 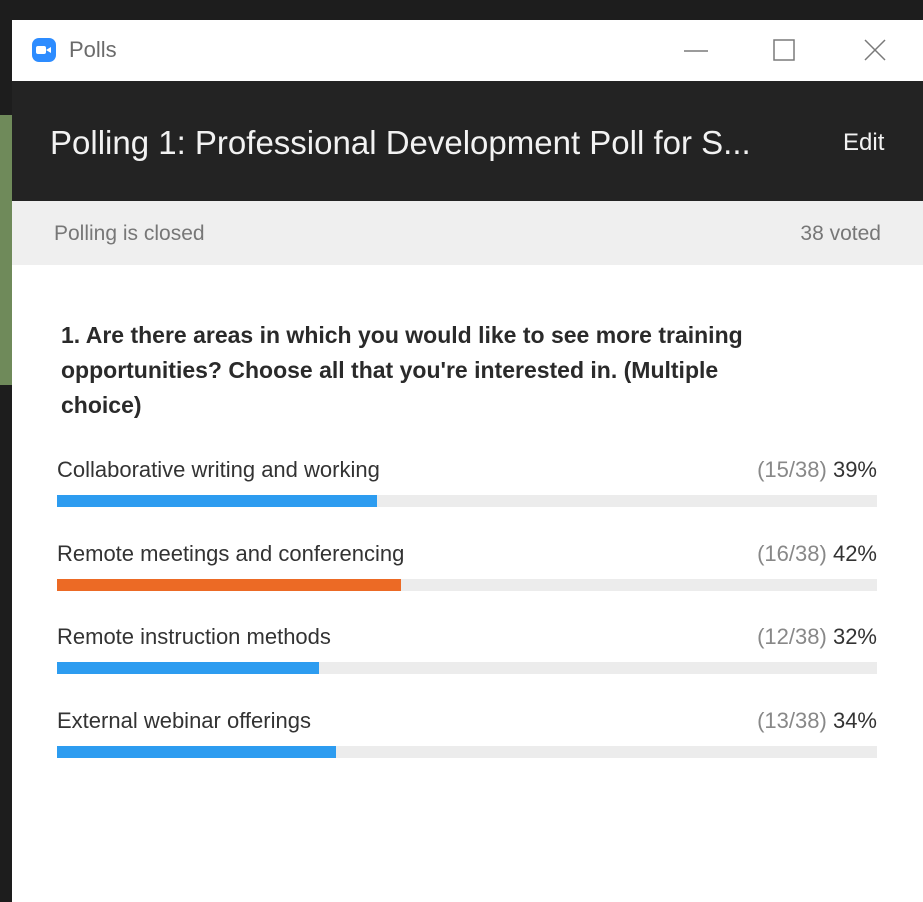 What do you see at coordinates (184, 720) in the screenshot?
I see `answer-label: External webinar offerings` at bounding box center [184, 720].